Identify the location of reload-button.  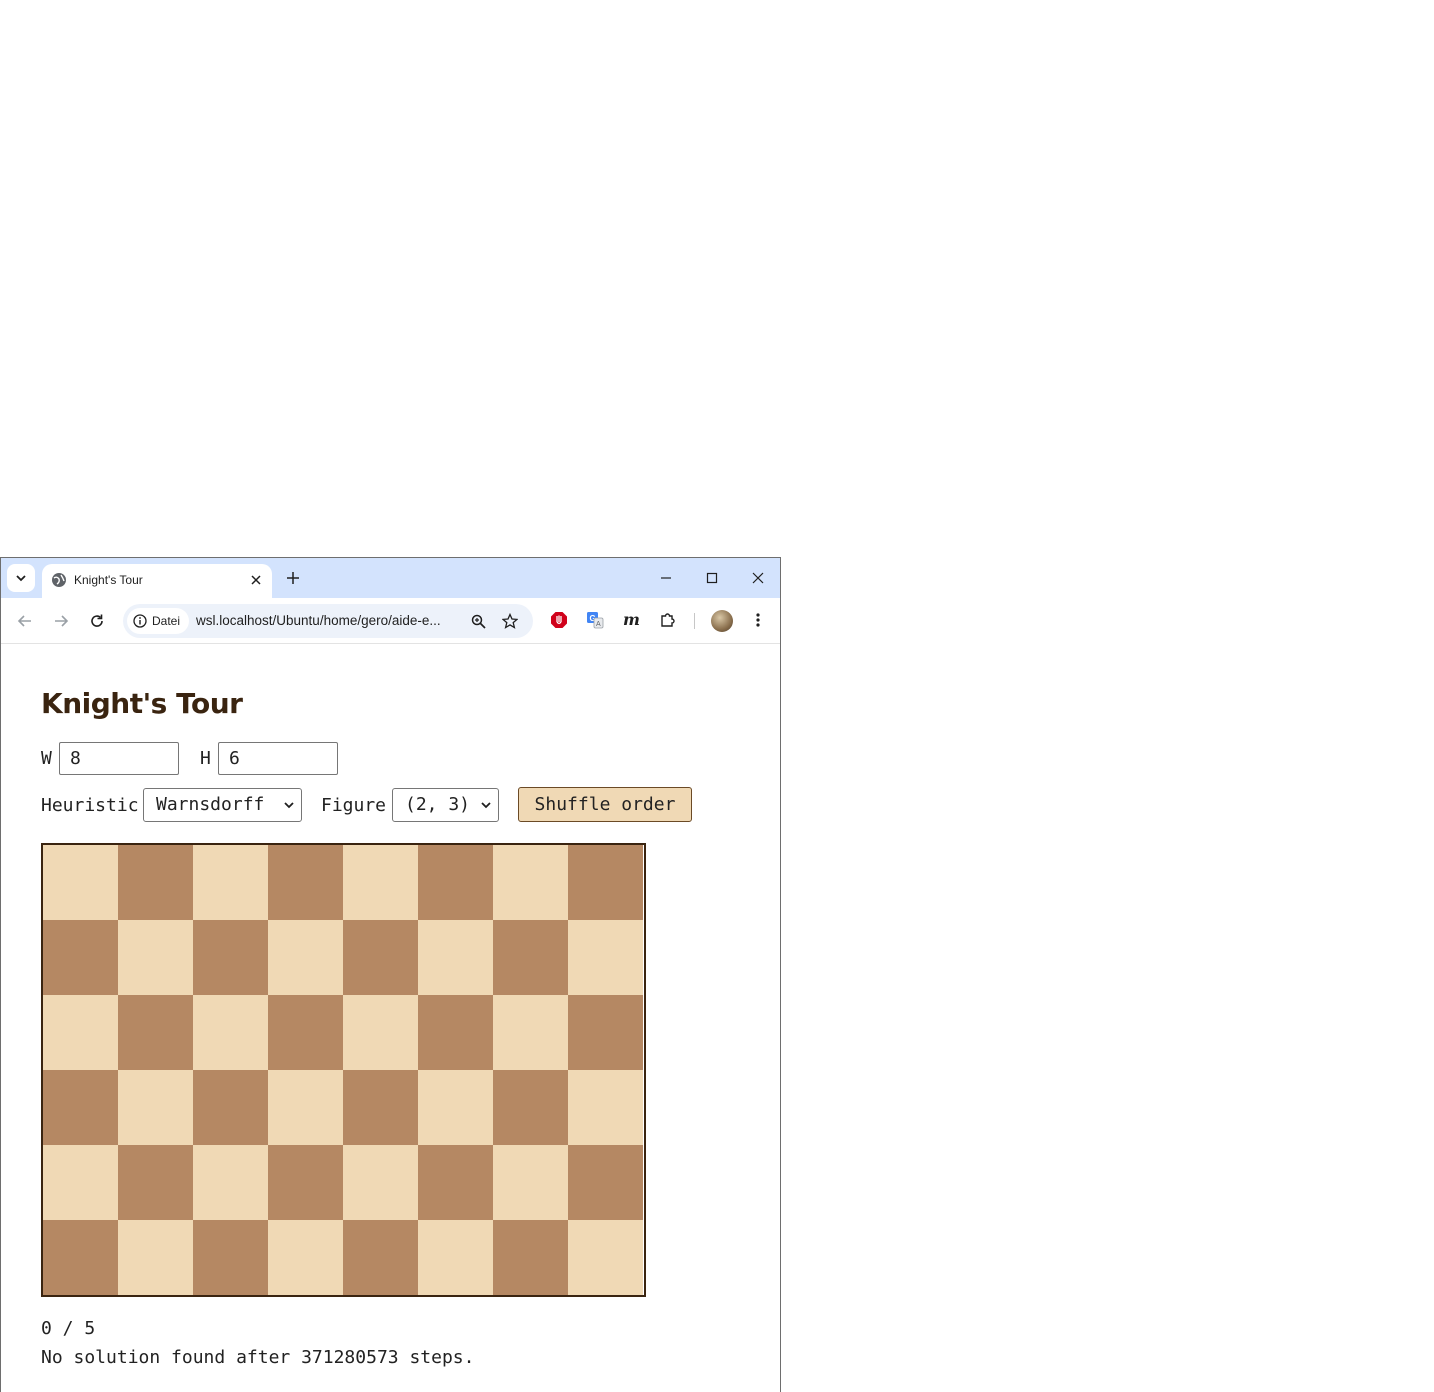
(97, 621).